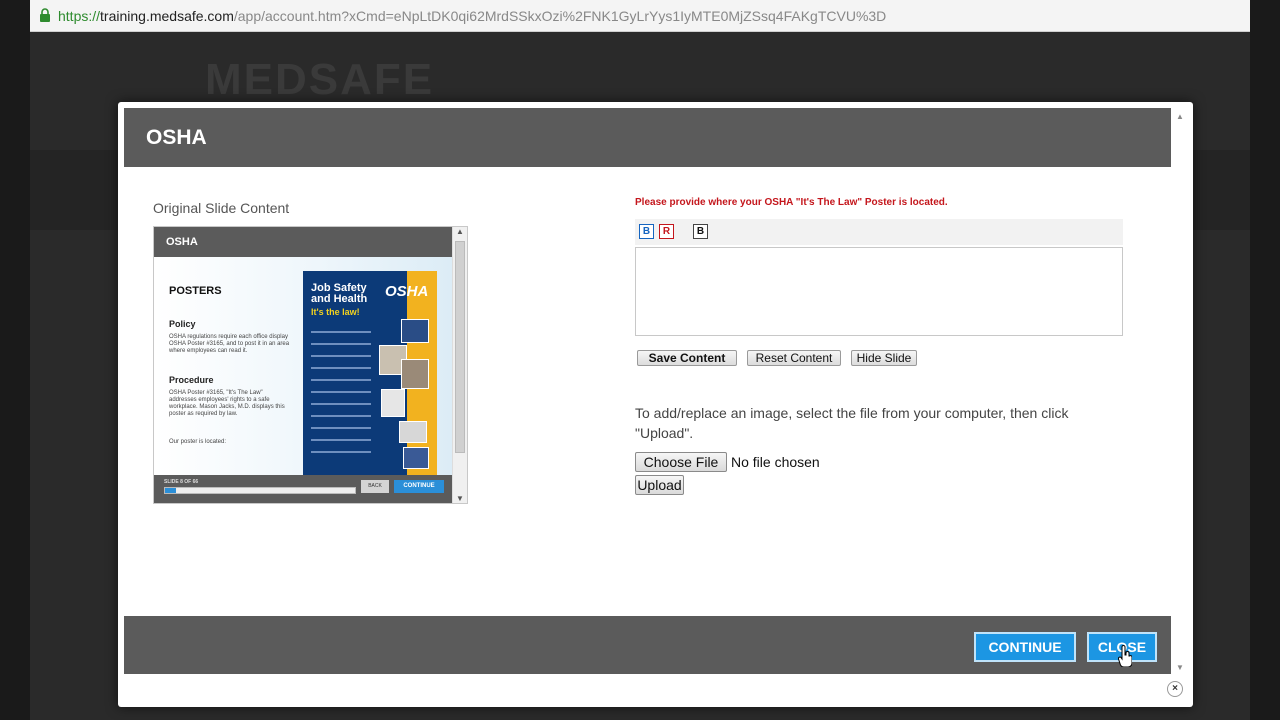  What do you see at coordinates (687, 358) in the screenshot?
I see `save-content-button: Save Content` at bounding box center [687, 358].